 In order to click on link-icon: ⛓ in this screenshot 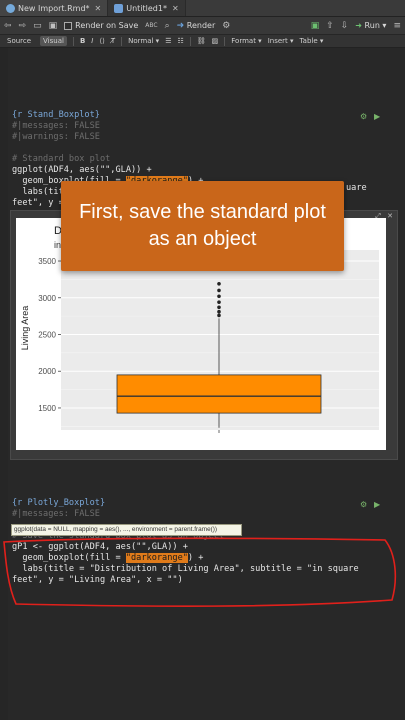, I will do `click(201, 41)`.